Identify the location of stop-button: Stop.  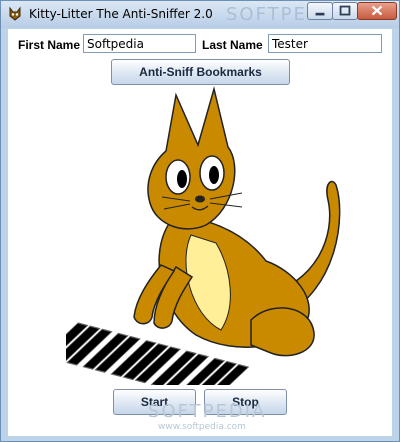
(245, 402).